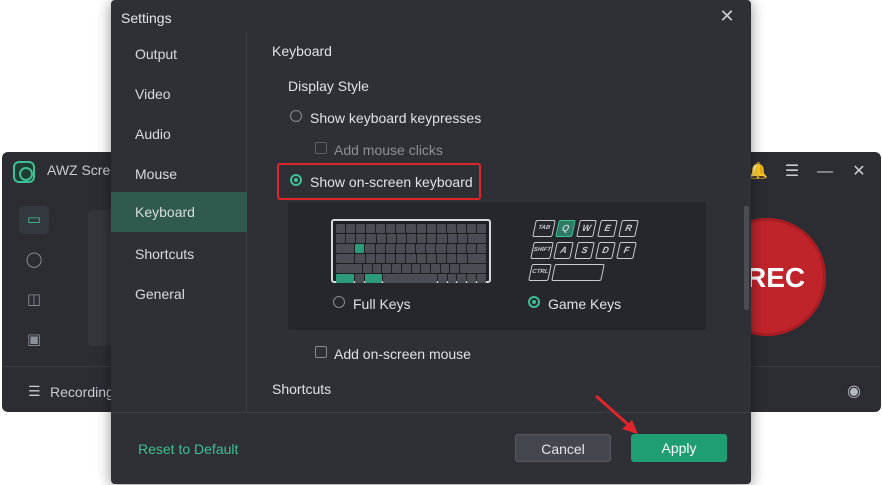 The height and width of the screenshot is (485, 882). Describe the element at coordinates (746, 258) in the screenshot. I see `scrollbar-thumb` at that location.